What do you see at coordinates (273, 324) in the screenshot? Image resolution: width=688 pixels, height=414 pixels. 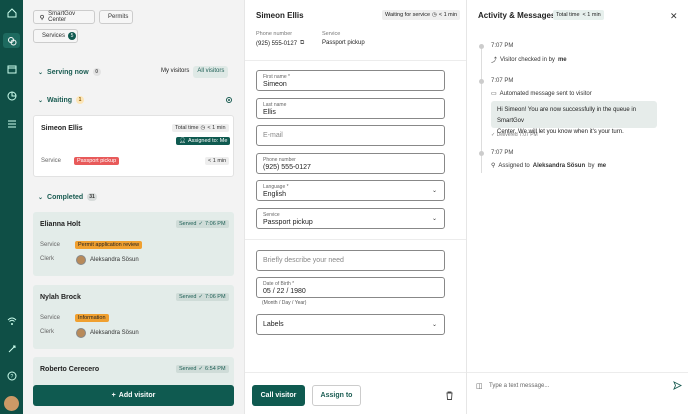 I see `labels-placeholder: Labels` at bounding box center [273, 324].